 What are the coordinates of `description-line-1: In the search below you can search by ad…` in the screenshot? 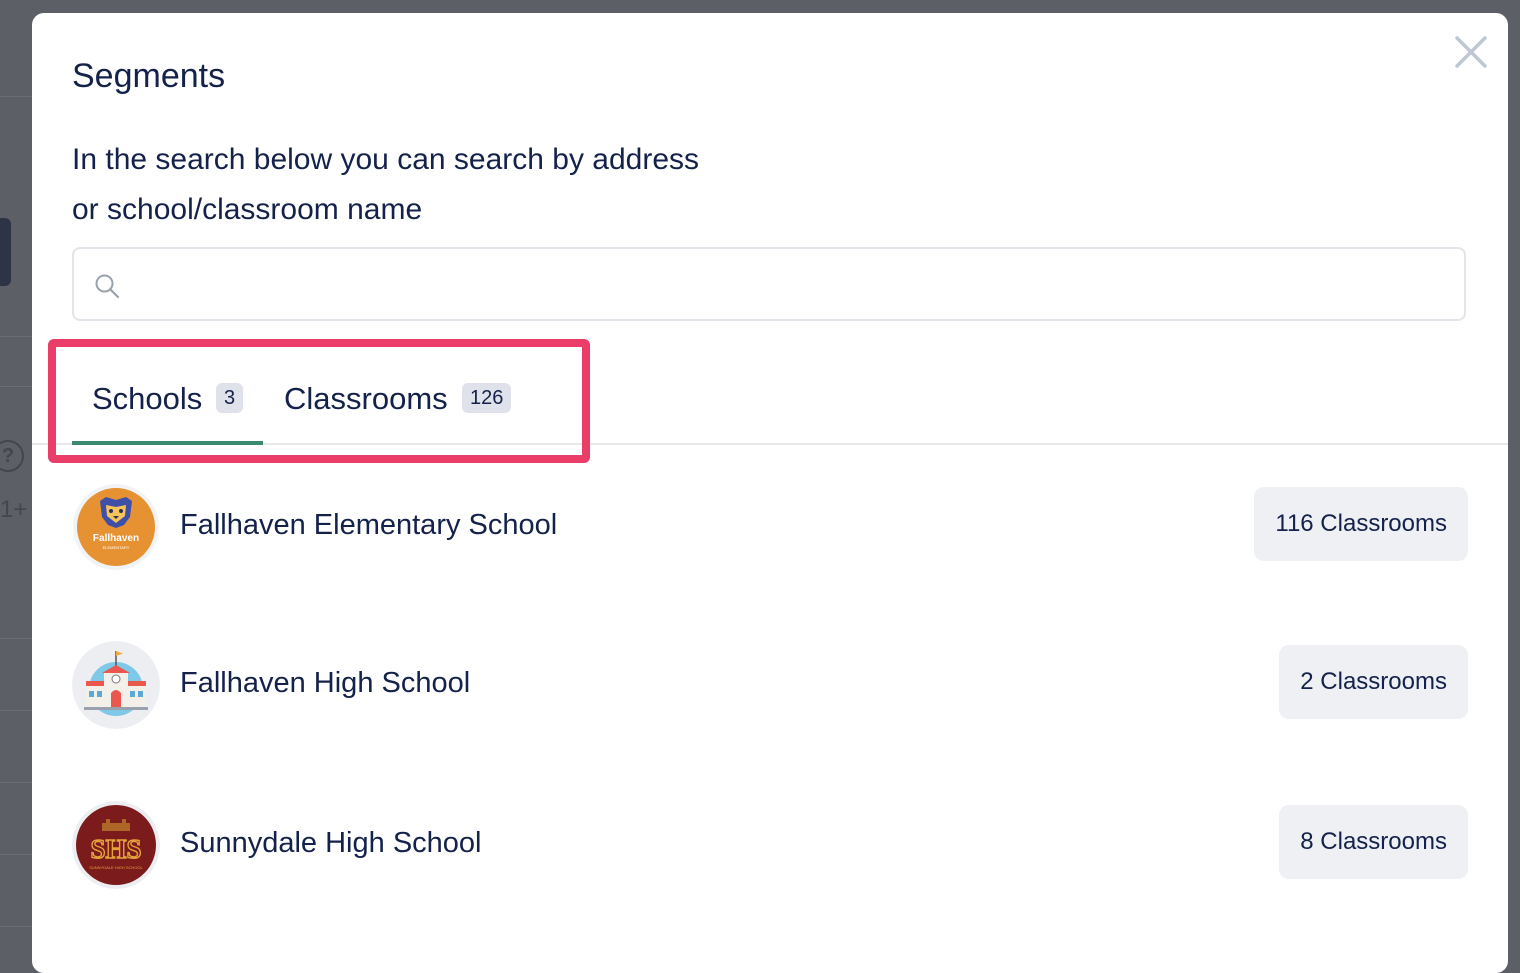 It's located at (386, 159).